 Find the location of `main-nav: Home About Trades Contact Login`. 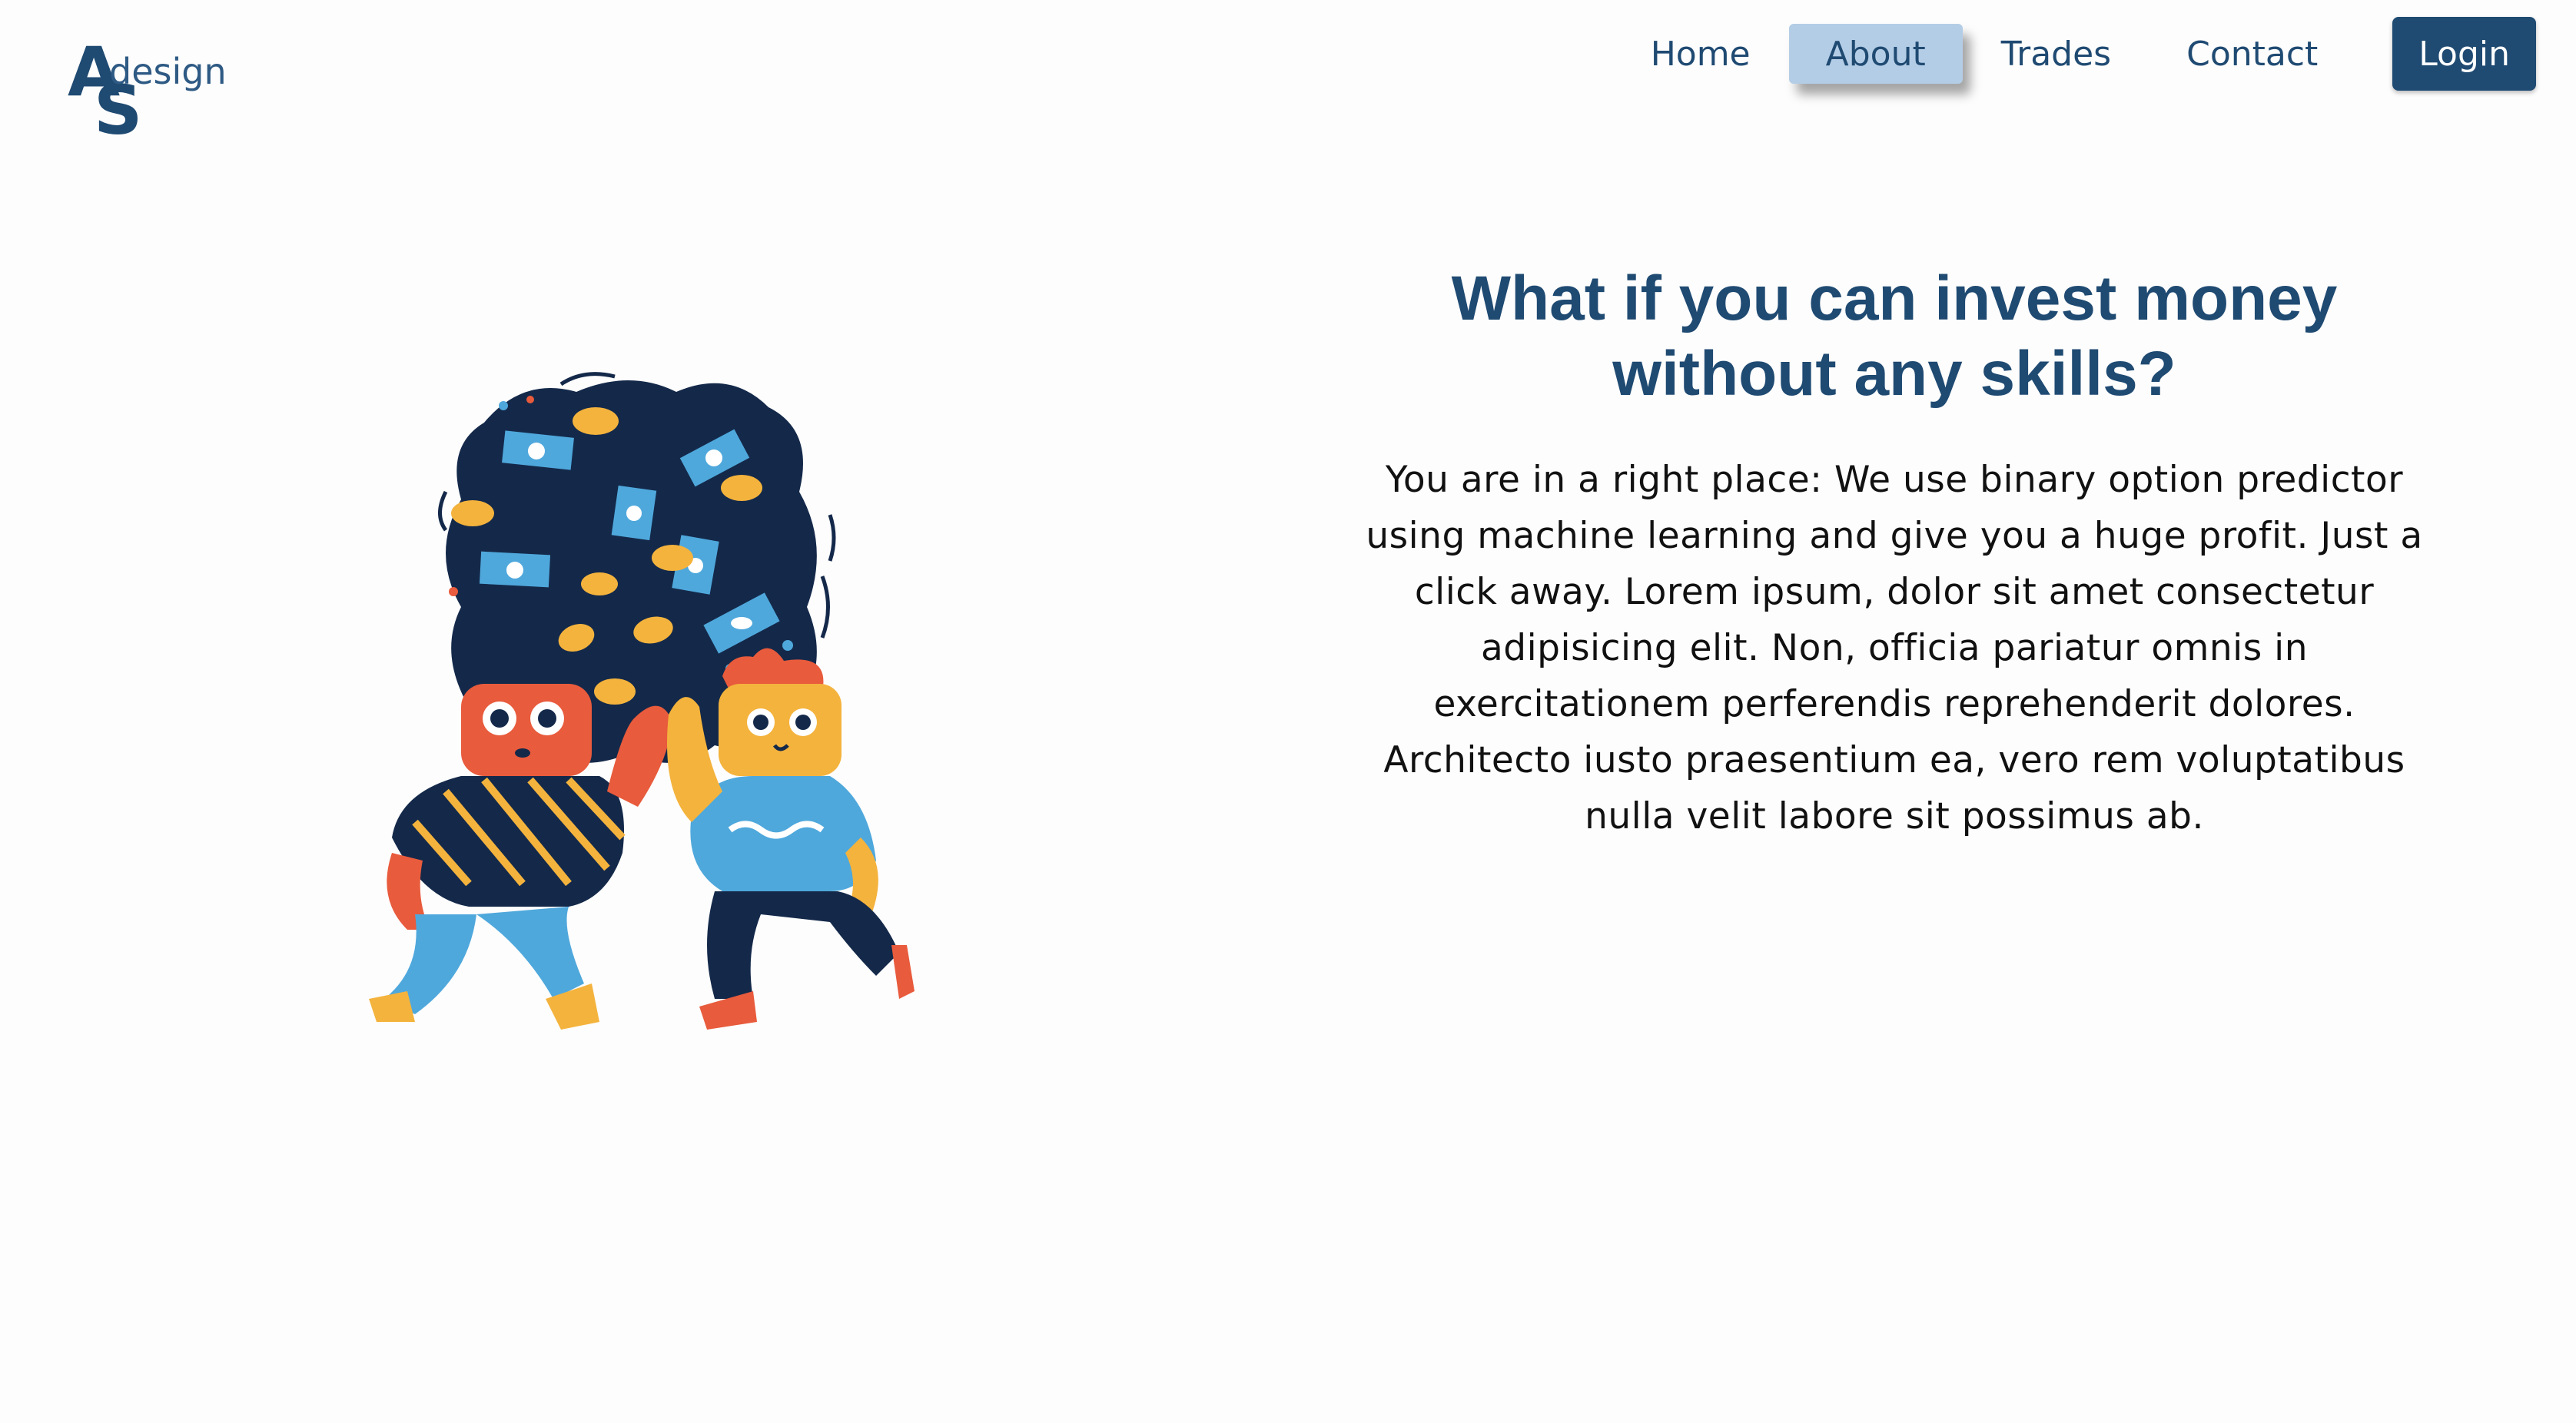

main-nav: Home About Trades Contact Login is located at coordinates (2074, 54).